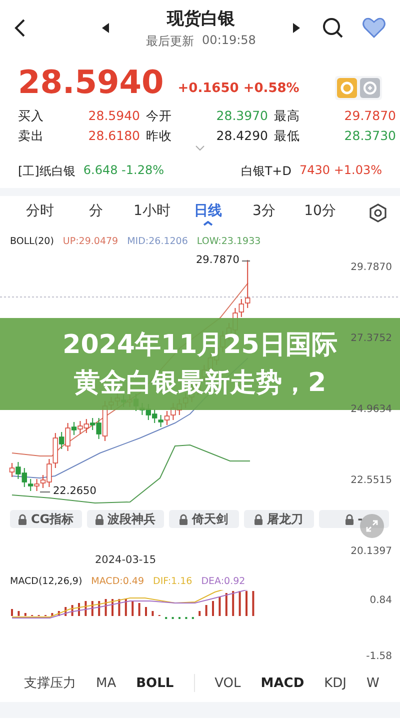 This screenshot has width=400, height=728. I want to click on update-time: 00:19:58, so click(229, 40).